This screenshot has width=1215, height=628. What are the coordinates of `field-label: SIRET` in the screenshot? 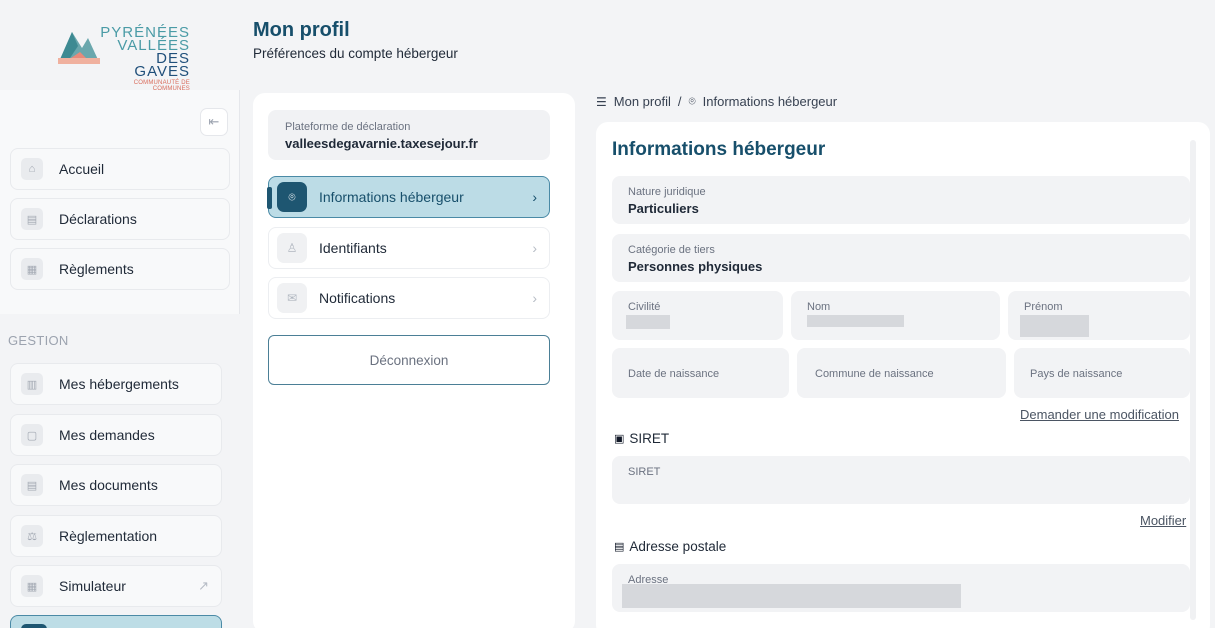 It's located at (644, 472).